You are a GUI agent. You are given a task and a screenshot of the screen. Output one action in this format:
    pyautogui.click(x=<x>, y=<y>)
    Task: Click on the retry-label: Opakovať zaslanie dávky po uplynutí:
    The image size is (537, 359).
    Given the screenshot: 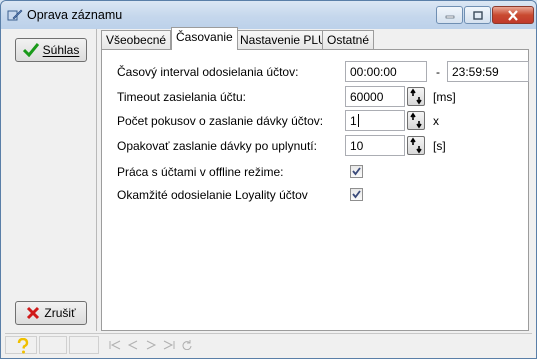 What is the action you would take?
    pyautogui.click(x=217, y=146)
    